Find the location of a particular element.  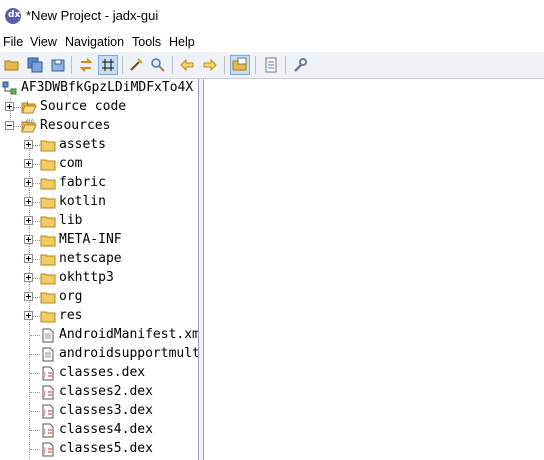

export-icon is located at coordinates (58, 65).